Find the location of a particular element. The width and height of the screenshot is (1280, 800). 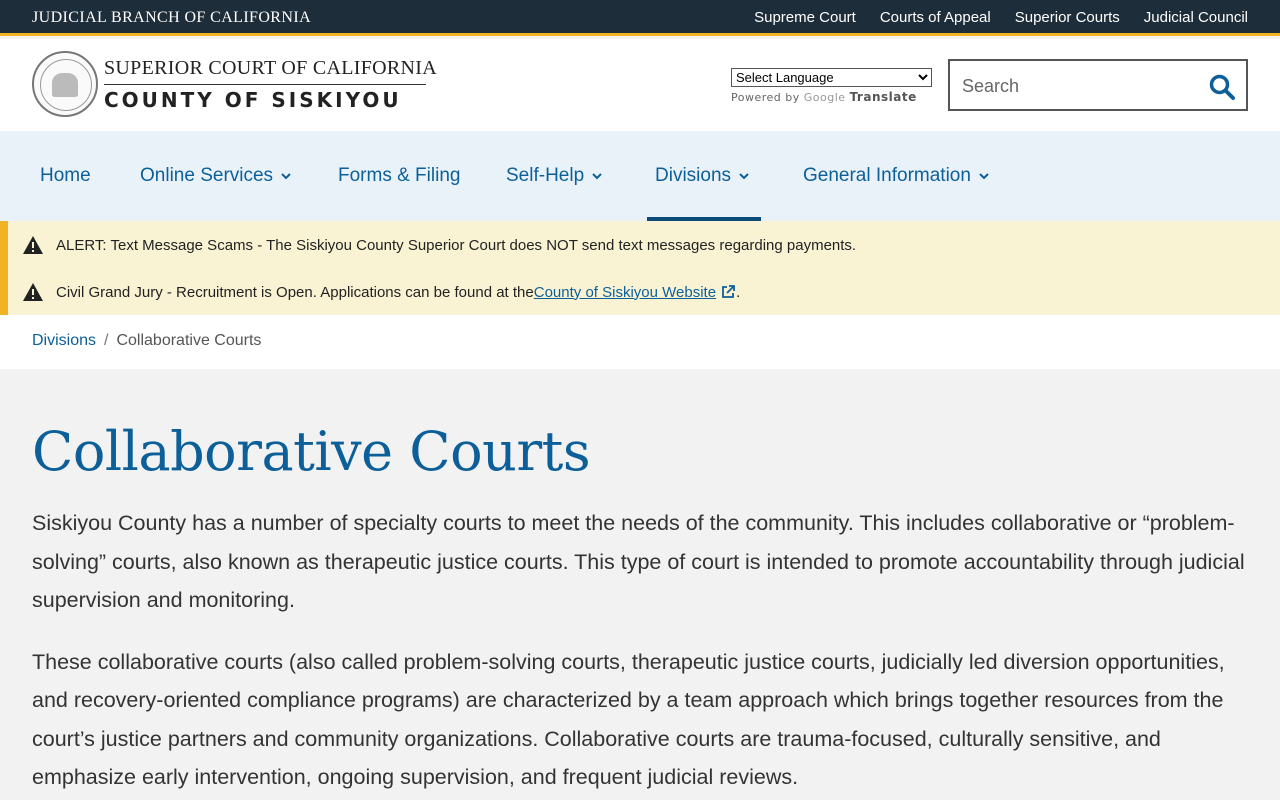

breadcrumb-divisions-link: Divisions is located at coordinates (64, 341).